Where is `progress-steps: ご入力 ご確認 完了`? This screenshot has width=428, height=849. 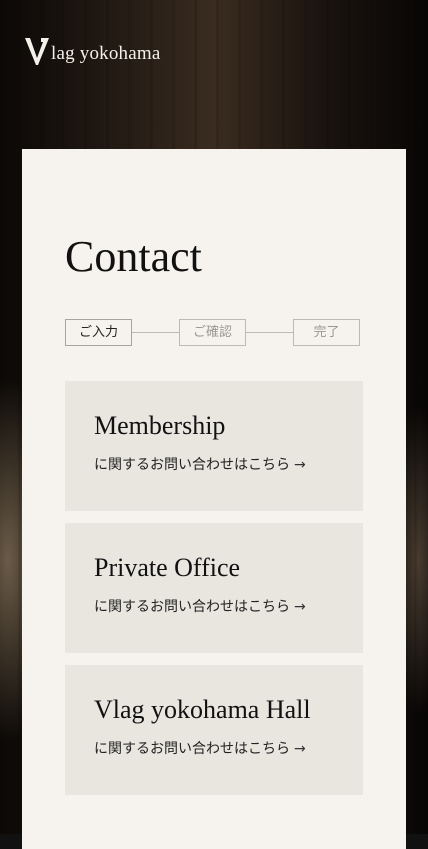
progress-steps: ご入力 ご確認 完了 is located at coordinates (213, 333).